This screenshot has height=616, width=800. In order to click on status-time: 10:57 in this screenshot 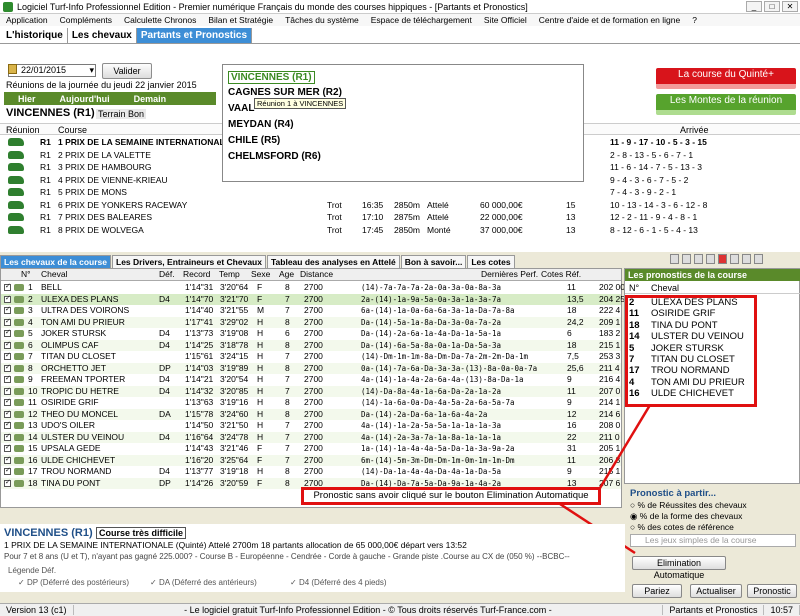, I will do `click(782, 610)`.